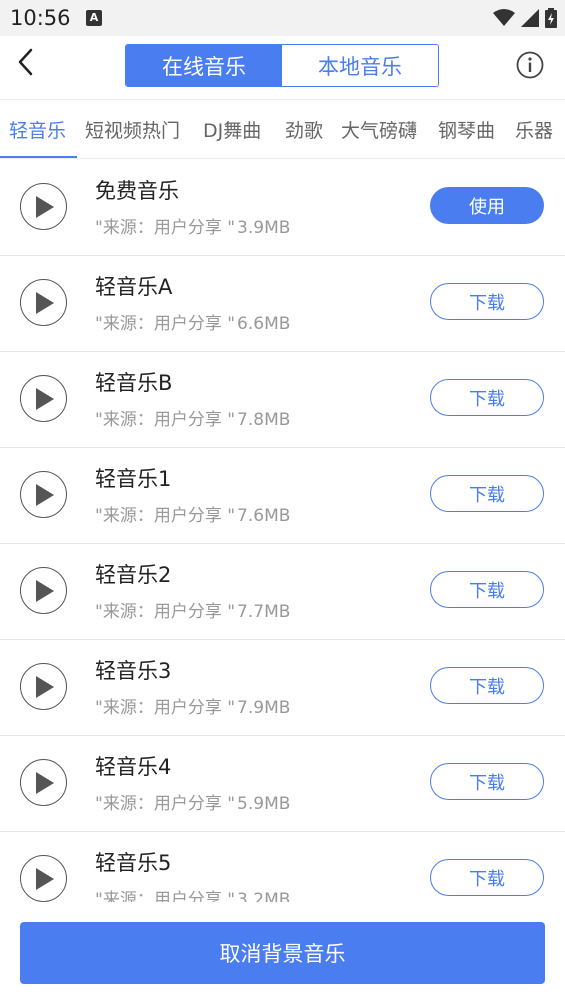  What do you see at coordinates (264, 228) in the screenshot?
I see `track-size: 3.9MB` at bounding box center [264, 228].